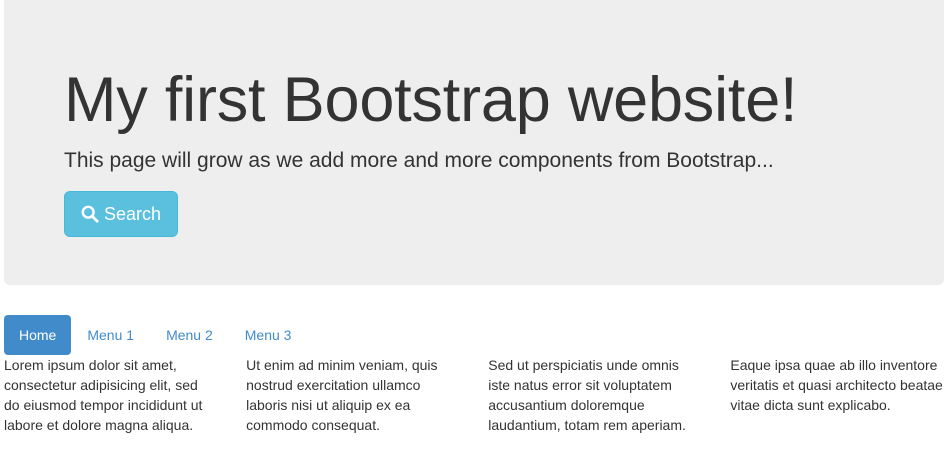 The image size is (950, 454). Describe the element at coordinates (38, 335) in the screenshot. I see `nav-item-home: Home` at that location.